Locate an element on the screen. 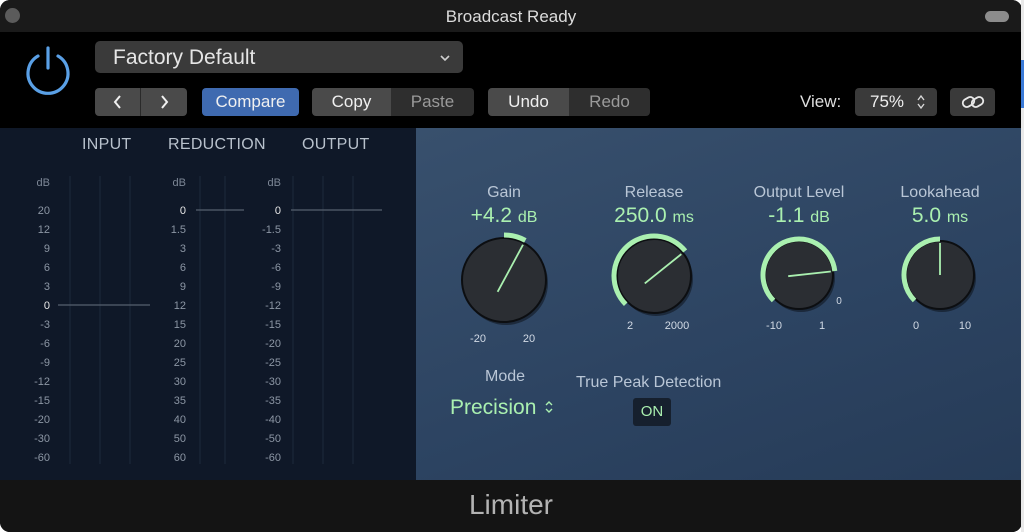  reduction-scale-tick: 30 is located at coordinates (180, 382).